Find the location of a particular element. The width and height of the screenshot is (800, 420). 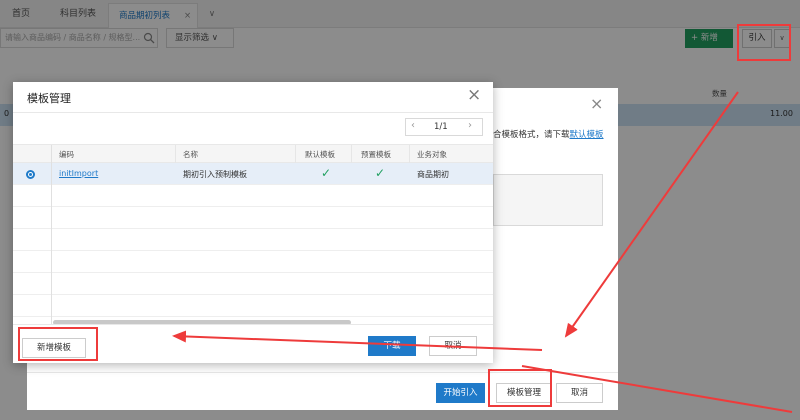

col-header-preset: 预置模板 is located at coordinates (376, 154).